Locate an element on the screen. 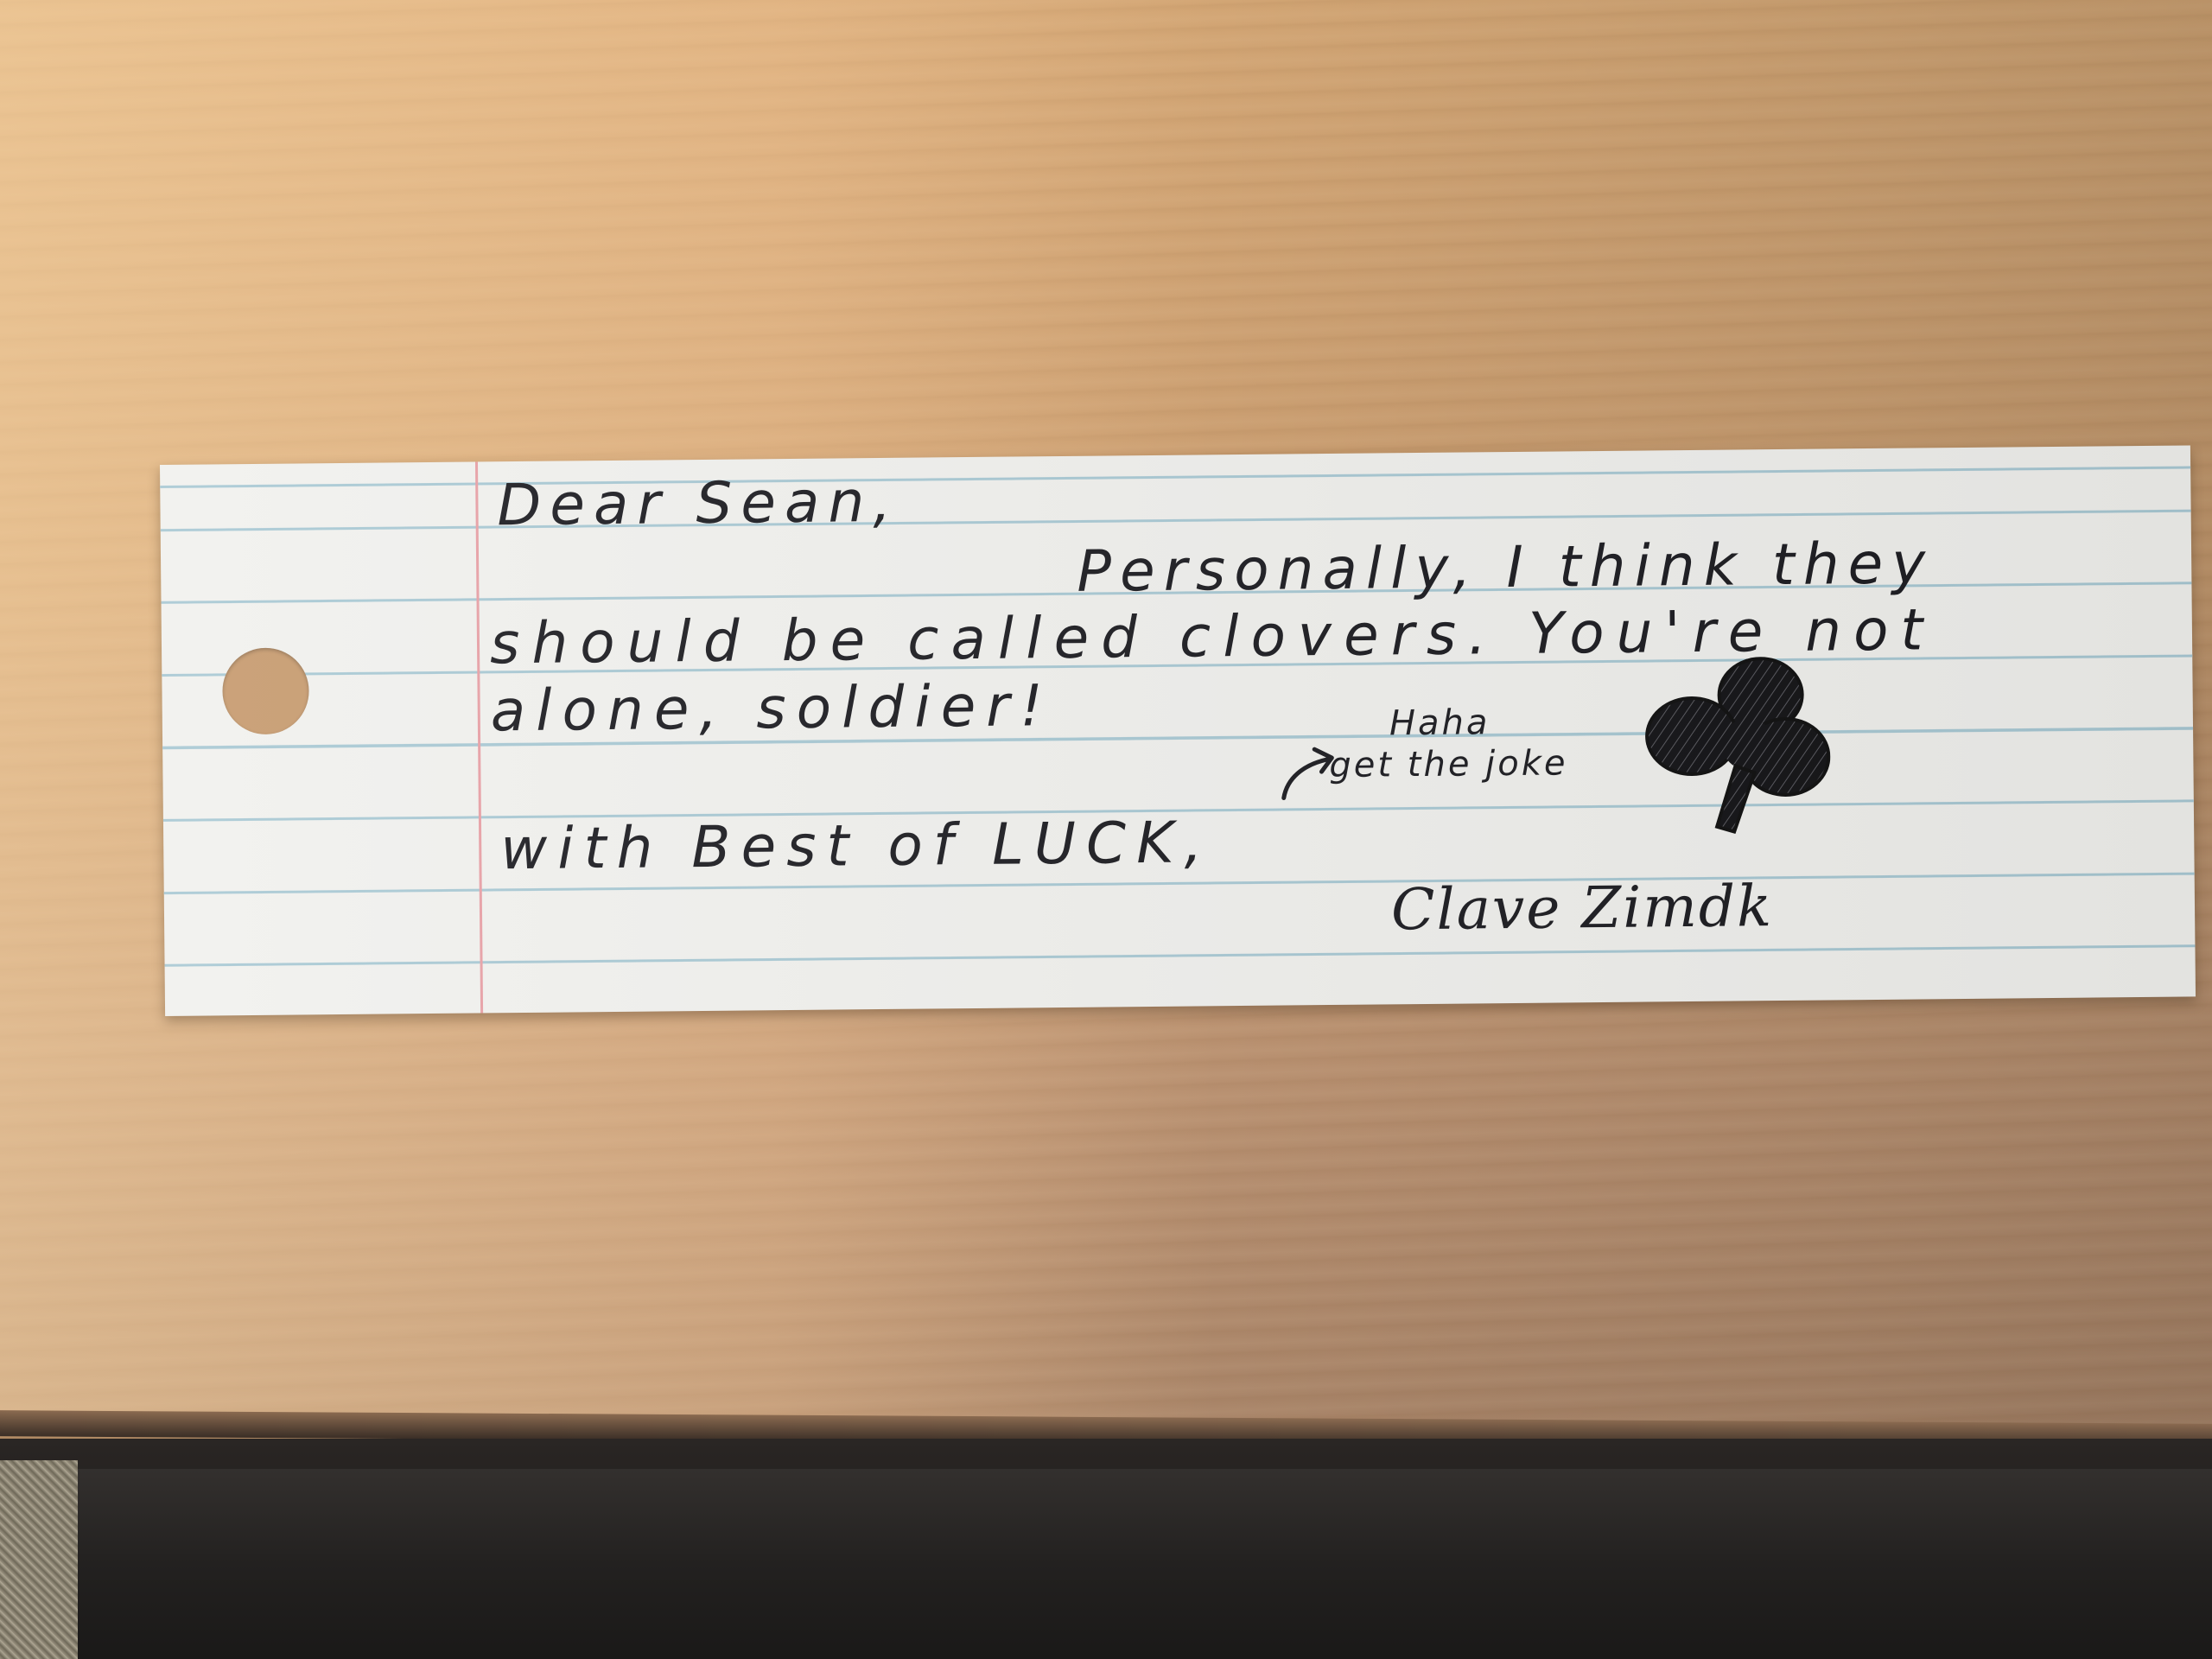  note-aside-haha: Haha is located at coordinates (1440, 723).